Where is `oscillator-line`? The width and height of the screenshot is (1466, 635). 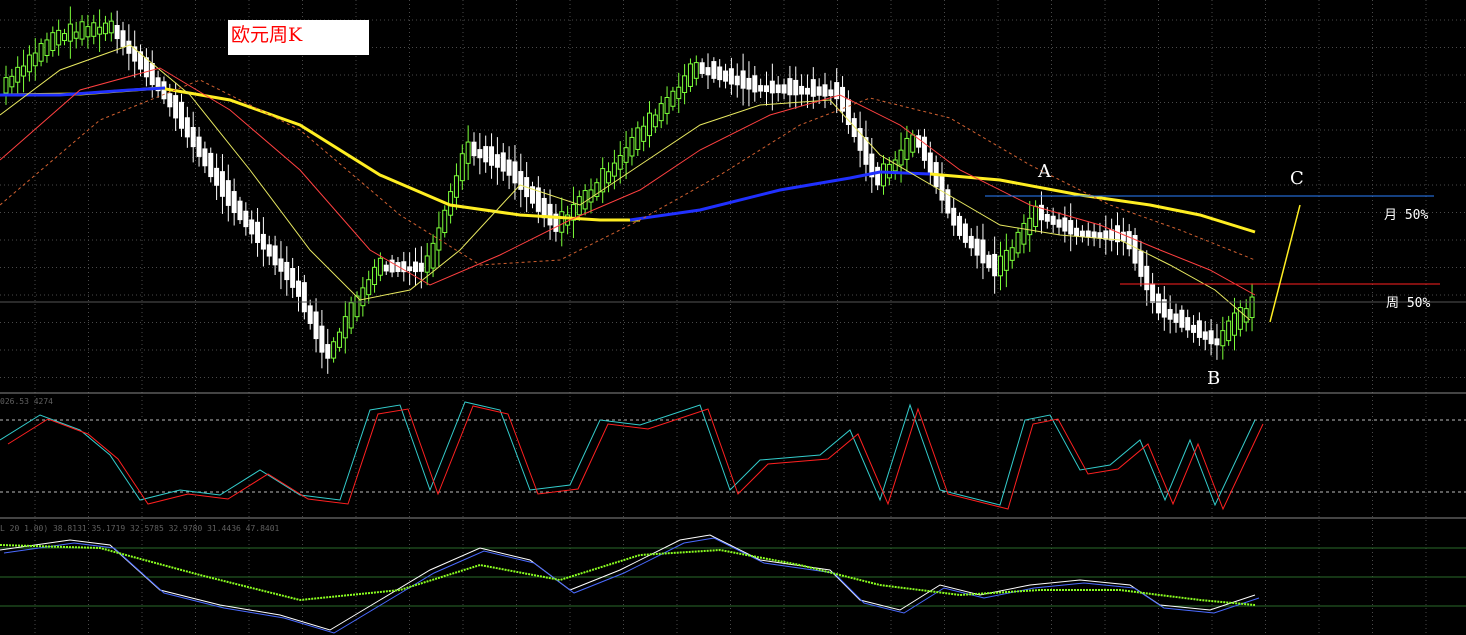 oscillator-line is located at coordinates (631, 585).